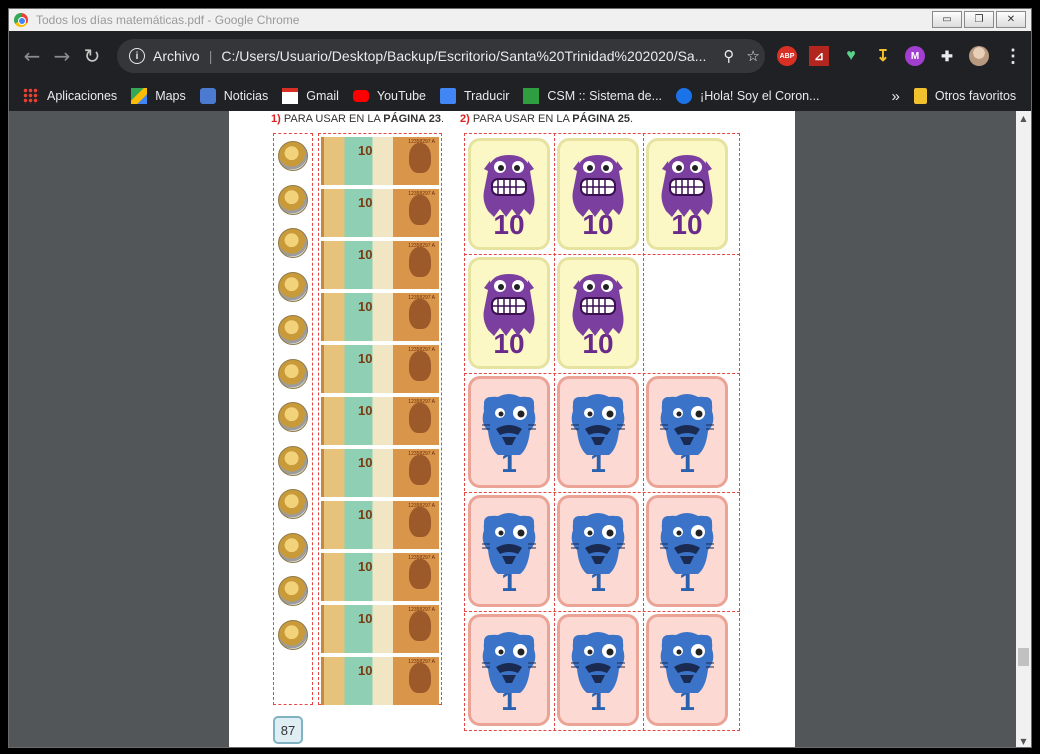 The width and height of the screenshot is (1040, 754). Describe the element at coordinates (920, 96) in the screenshot. I see `folder-icon` at that location.